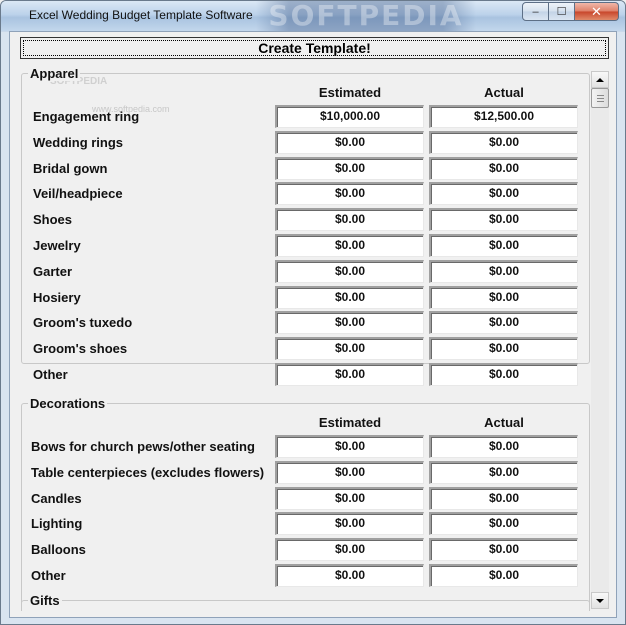  I want to click on decorations-group-title: Decorations, so click(68, 403).